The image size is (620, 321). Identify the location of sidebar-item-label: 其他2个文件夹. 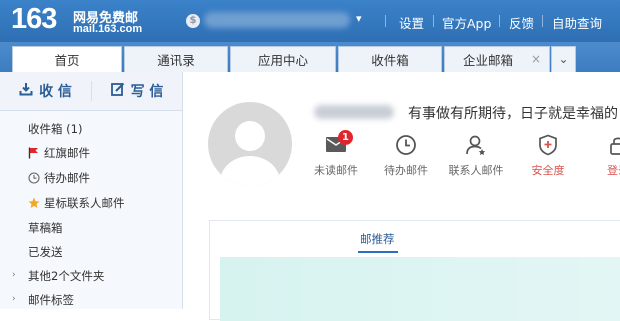
(66, 276).